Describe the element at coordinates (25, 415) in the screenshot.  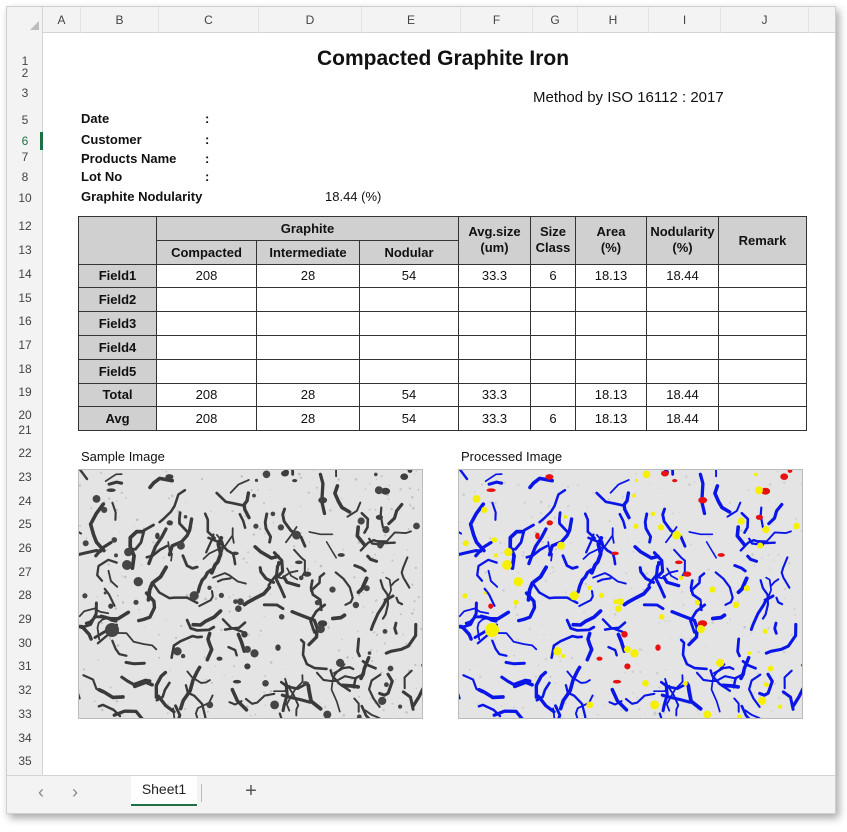
I see `row-header-20: 20` at that location.